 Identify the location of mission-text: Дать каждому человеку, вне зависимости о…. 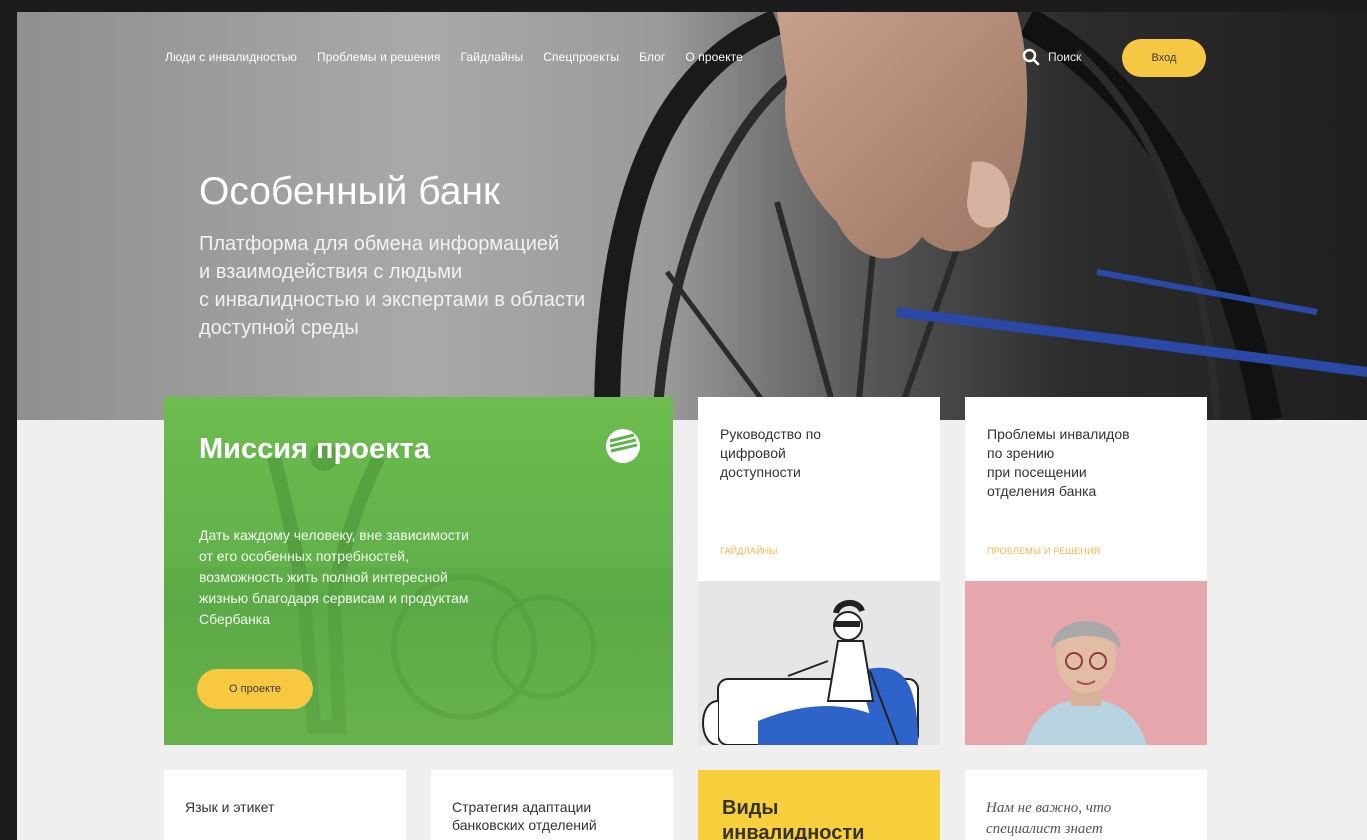
(334, 577).